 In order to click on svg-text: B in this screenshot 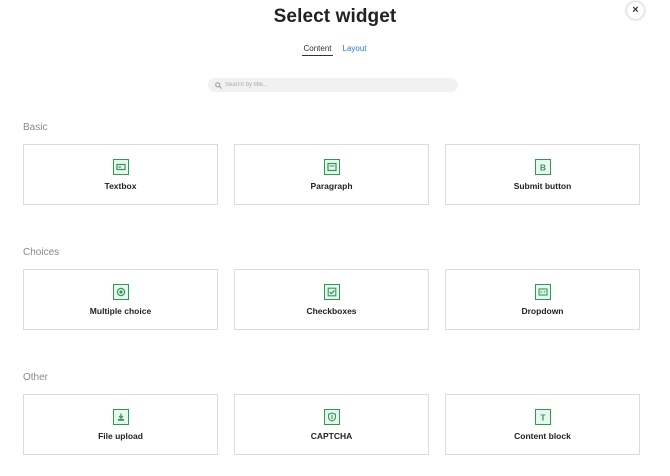, I will do `click(542, 167)`.